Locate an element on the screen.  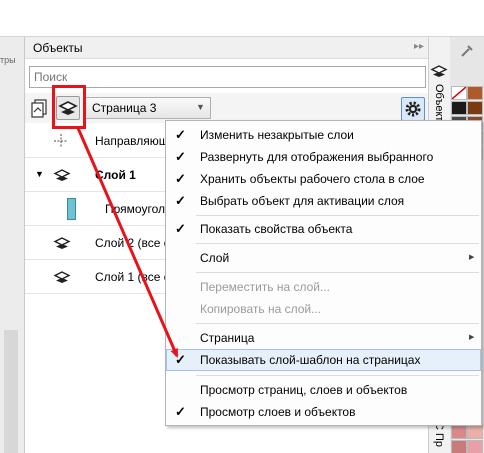
top-workspace-strip is located at coordinates (242, 18).